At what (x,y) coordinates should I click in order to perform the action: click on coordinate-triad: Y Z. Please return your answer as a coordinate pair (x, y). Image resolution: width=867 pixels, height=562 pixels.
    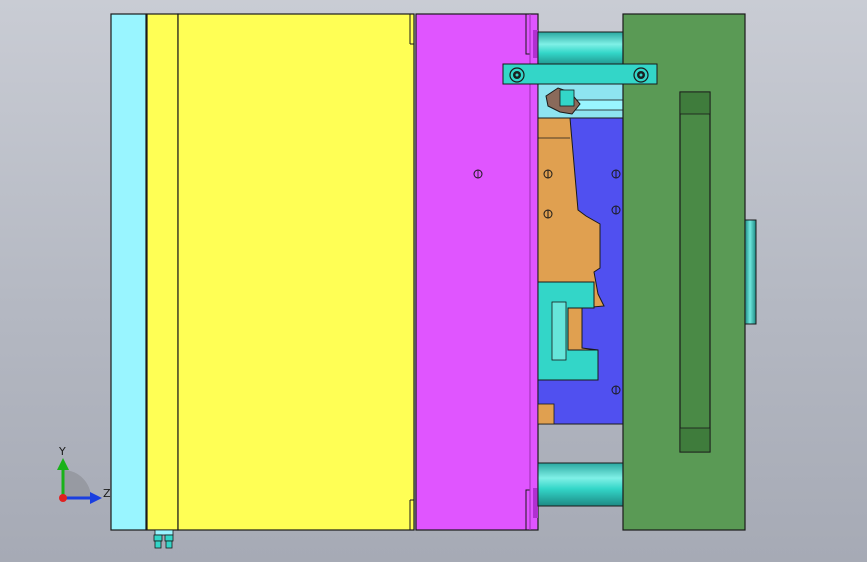
    Looking at the image, I should click on (84, 474).